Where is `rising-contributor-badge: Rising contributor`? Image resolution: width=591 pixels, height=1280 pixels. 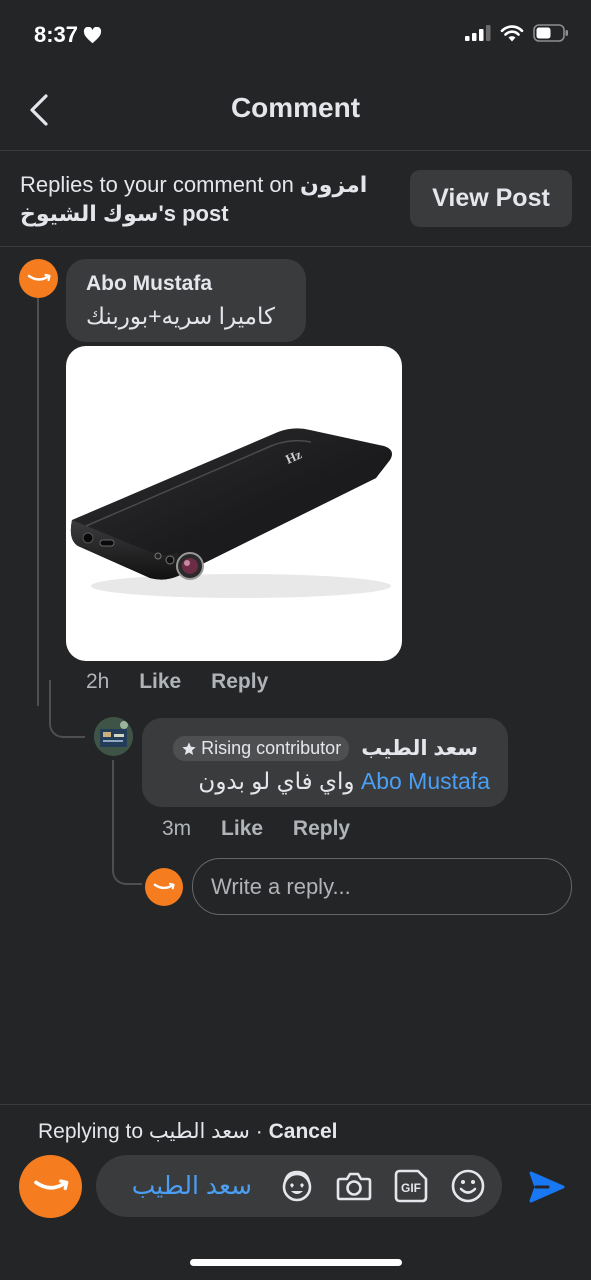
rising-contributor-badge: Rising contributor is located at coordinates (261, 748).